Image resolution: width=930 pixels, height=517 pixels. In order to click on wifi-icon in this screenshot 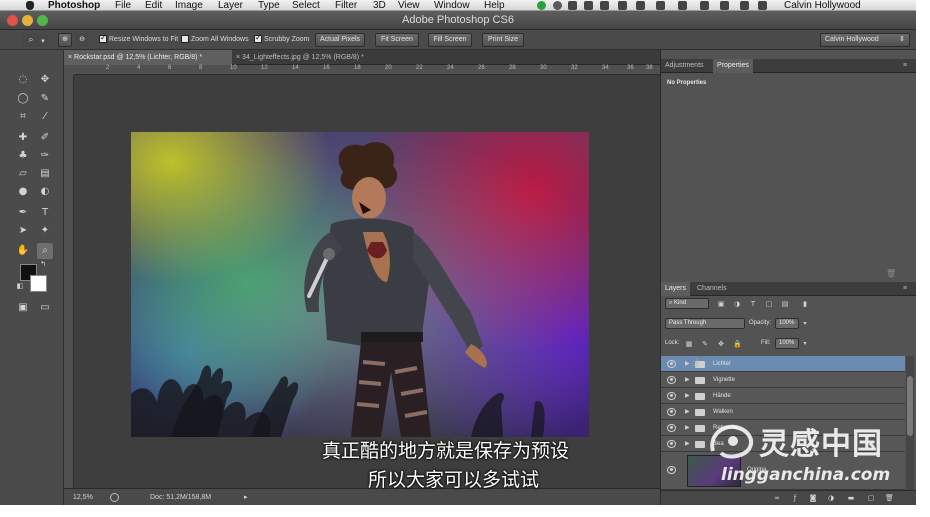, I will do `click(640, 5)`.